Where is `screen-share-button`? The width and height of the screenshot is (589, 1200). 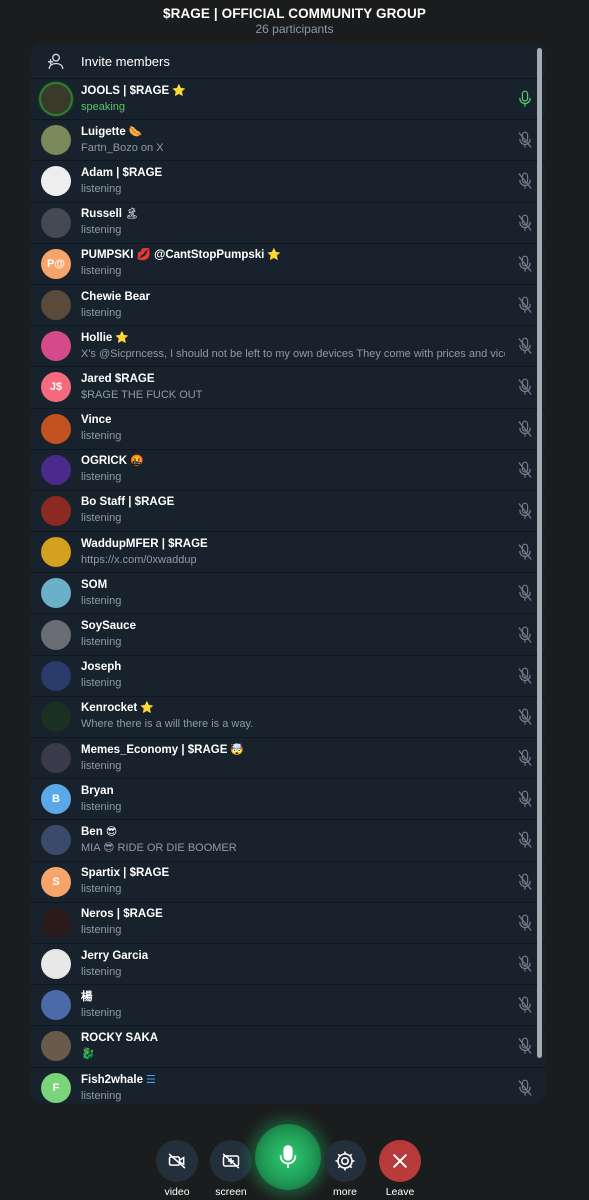 screen-share-button is located at coordinates (231, 1161).